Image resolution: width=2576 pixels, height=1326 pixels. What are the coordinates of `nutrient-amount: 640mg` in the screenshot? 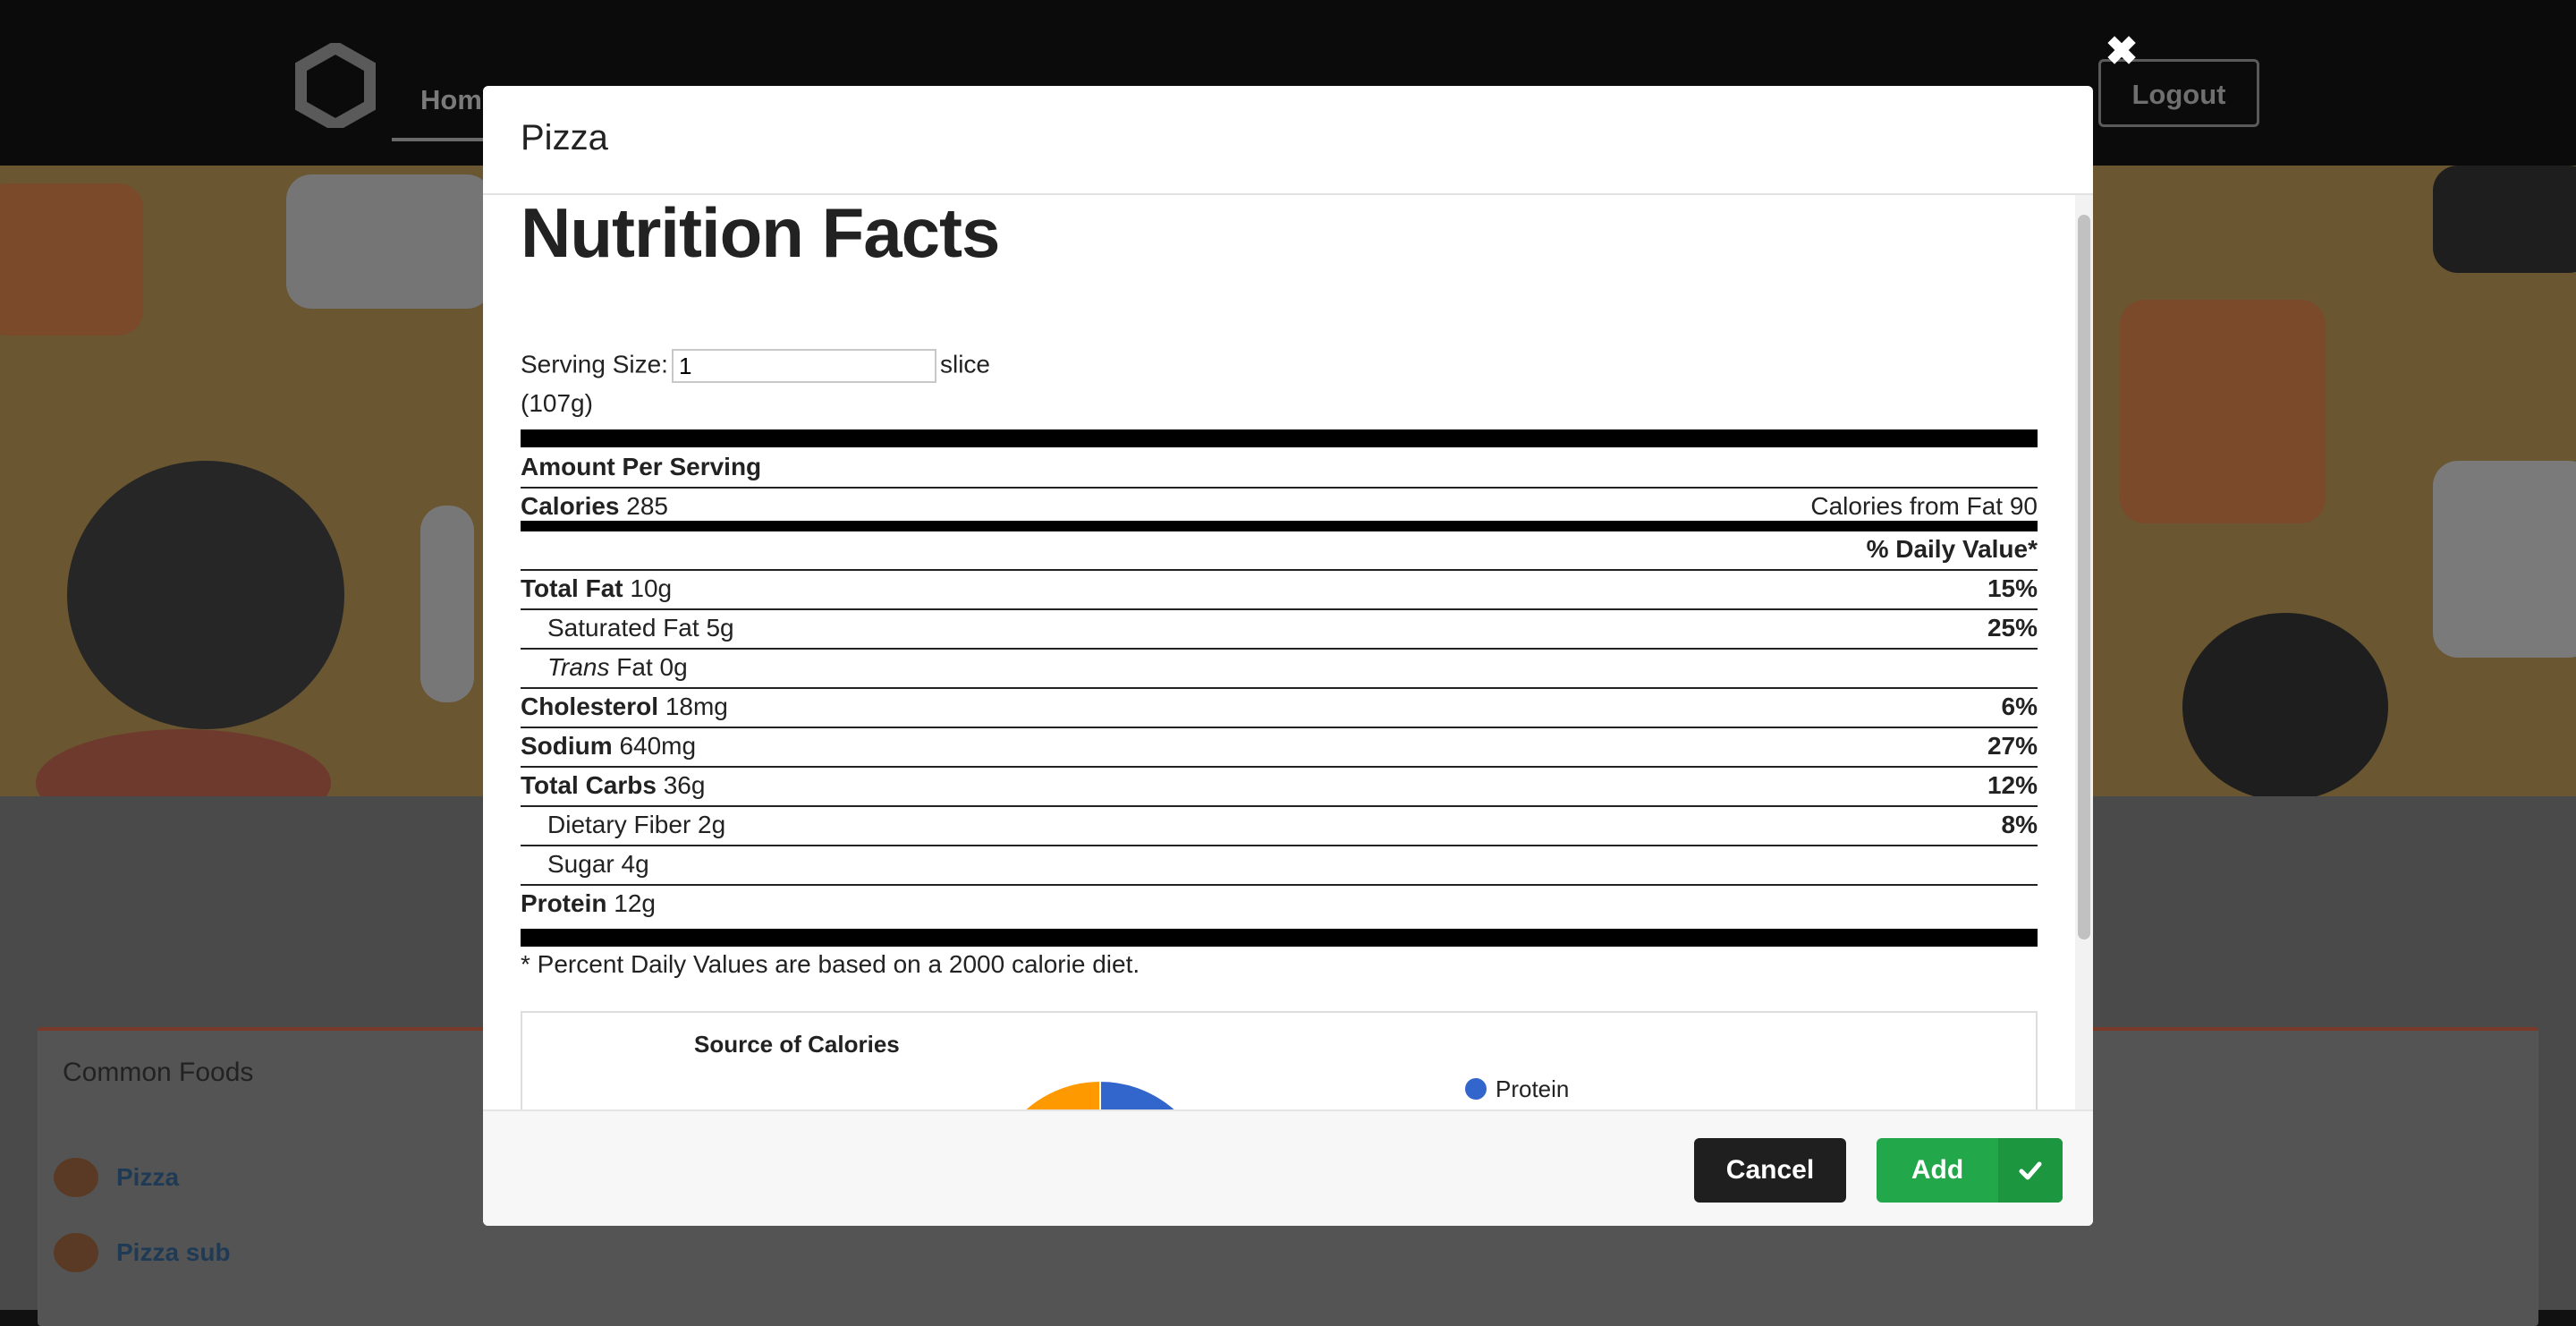 It's located at (658, 746).